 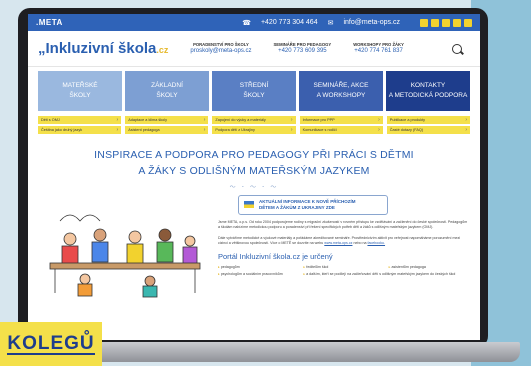 What do you see at coordinates (246, 23) in the screenshot?
I see `phone-icon: ☎` at bounding box center [246, 23].